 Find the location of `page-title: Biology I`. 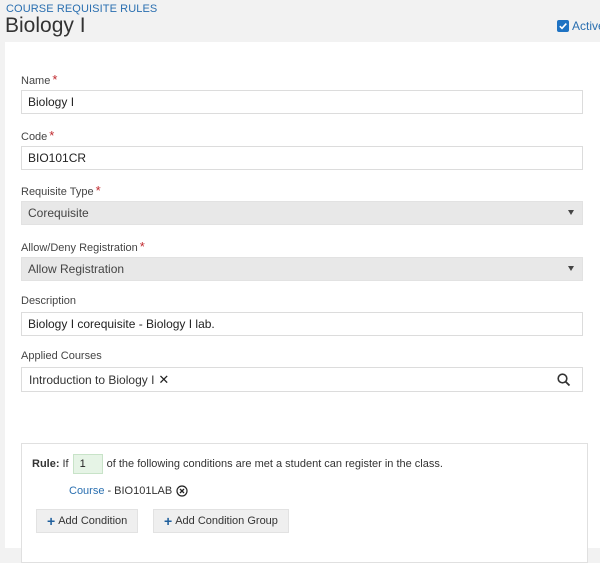

page-title: Biology I is located at coordinates (45, 25).